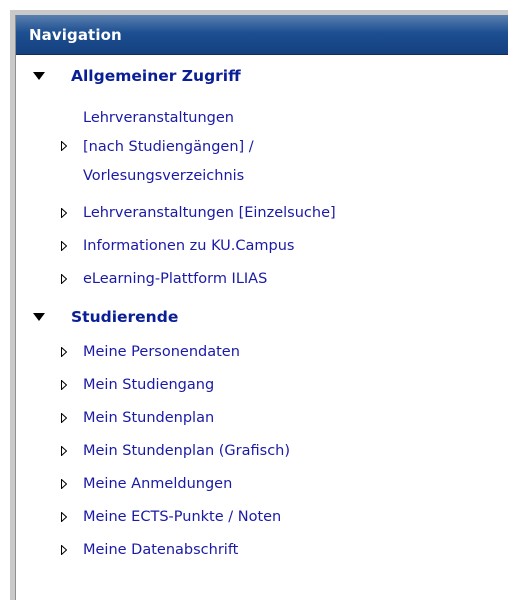 The width and height of the screenshot is (508, 600). I want to click on menu-item-label: Meine ECTS-Punkte / Noten, so click(182, 517).